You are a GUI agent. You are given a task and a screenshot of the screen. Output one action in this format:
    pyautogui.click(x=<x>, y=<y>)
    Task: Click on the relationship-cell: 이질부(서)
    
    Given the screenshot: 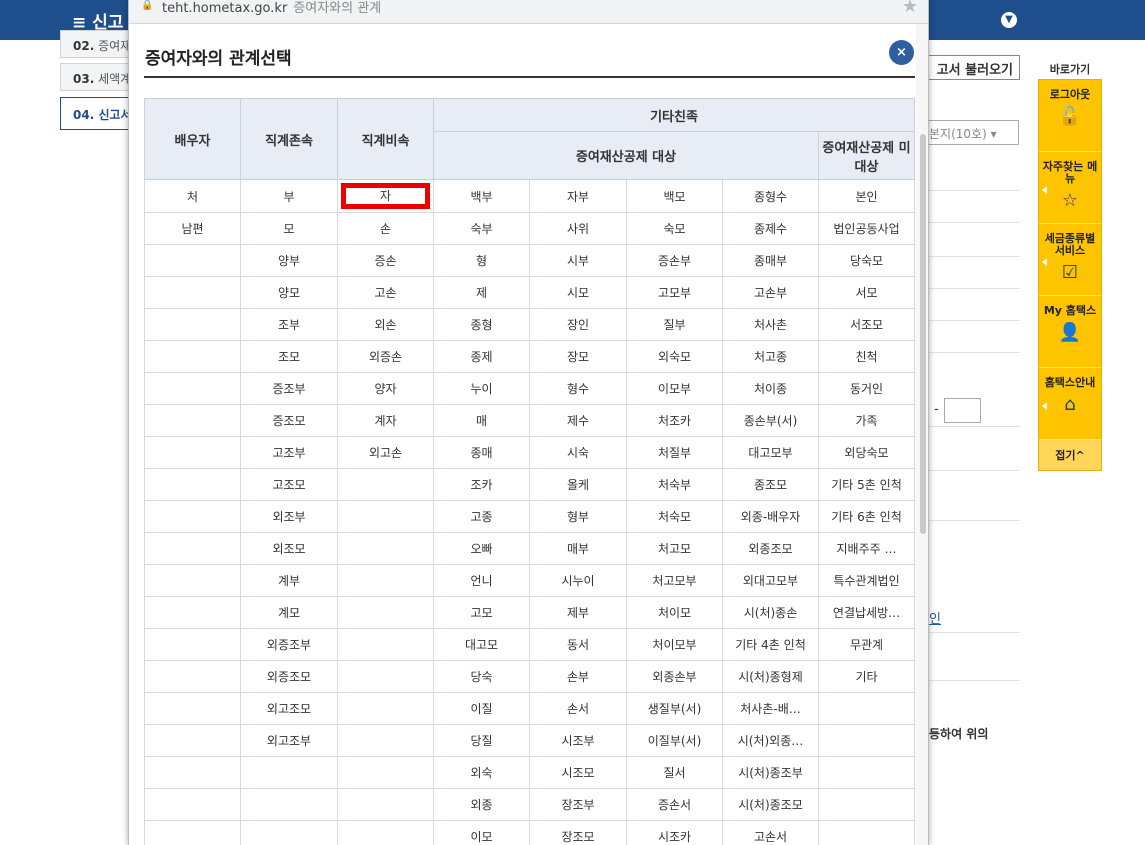 What is the action you would take?
    pyautogui.click(x=674, y=740)
    